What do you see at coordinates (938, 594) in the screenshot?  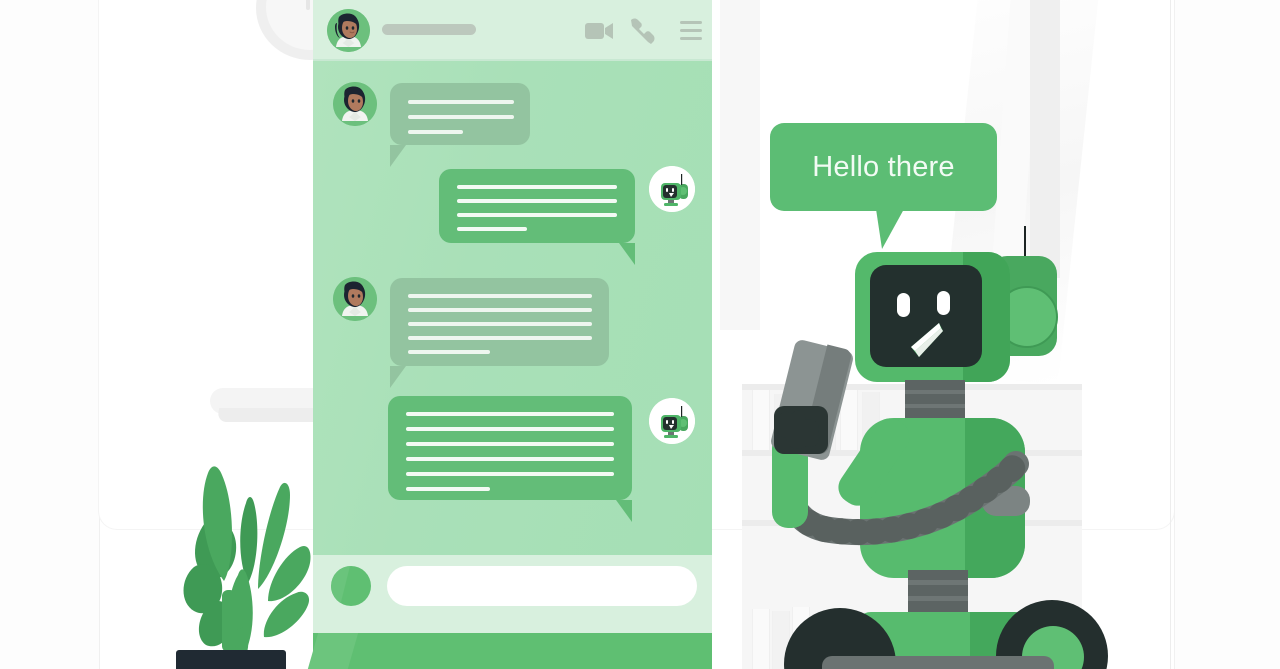 I see `robot-waist` at bounding box center [938, 594].